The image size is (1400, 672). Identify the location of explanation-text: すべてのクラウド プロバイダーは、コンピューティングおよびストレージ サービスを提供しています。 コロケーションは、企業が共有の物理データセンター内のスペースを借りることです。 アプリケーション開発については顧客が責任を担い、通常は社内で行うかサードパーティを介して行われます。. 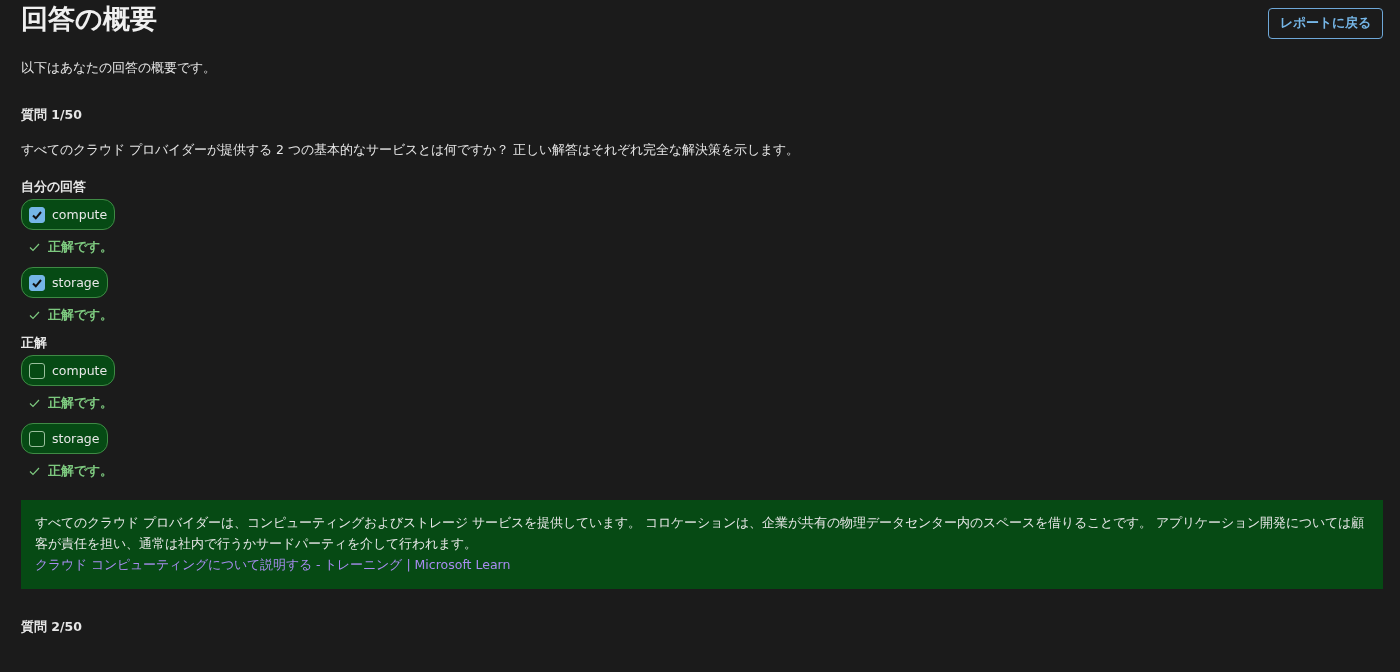
(700, 533).